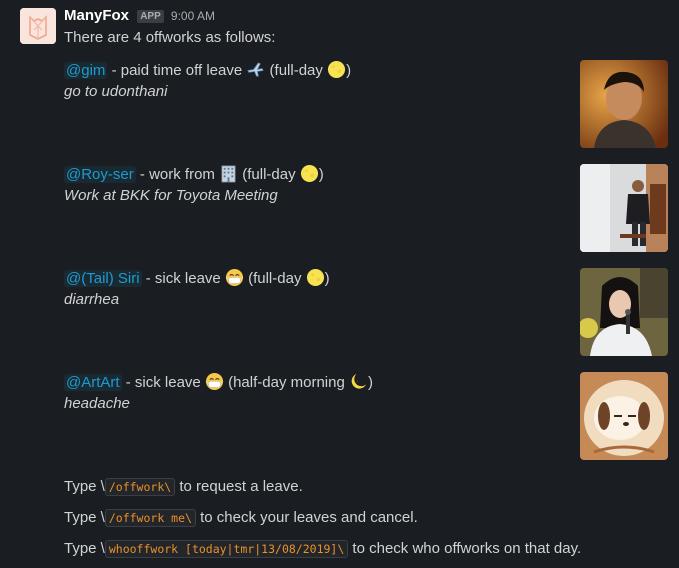 The height and width of the screenshot is (568, 679). Describe the element at coordinates (366, 16) in the screenshot. I see `message-header: ManyFox APP 9:00 AM` at that location.